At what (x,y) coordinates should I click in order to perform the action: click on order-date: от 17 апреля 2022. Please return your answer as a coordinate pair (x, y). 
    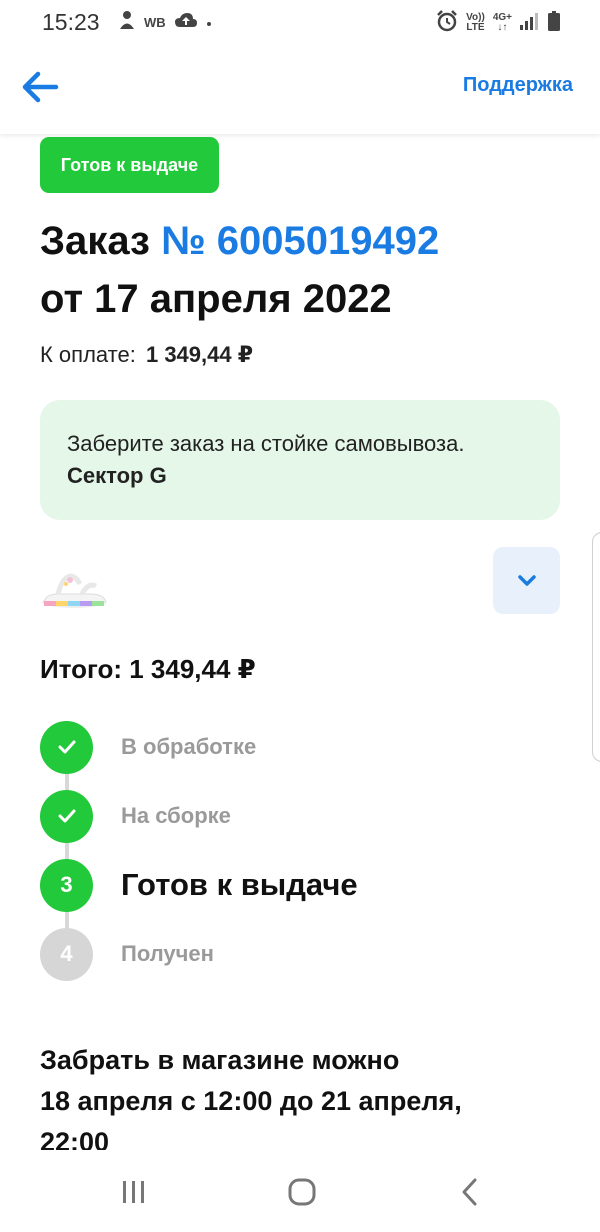
    Looking at the image, I should click on (216, 299).